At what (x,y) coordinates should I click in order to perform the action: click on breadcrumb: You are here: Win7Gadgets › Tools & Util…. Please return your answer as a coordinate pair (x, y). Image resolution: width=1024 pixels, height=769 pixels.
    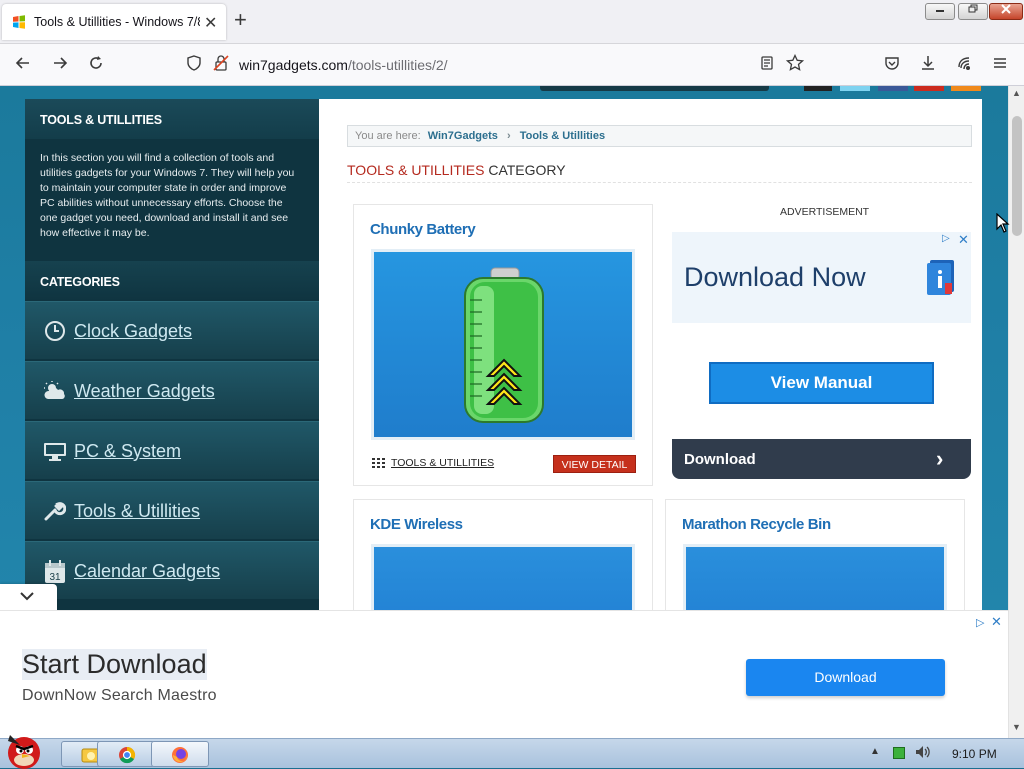
    Looking at the image, I should click on (659, 136).